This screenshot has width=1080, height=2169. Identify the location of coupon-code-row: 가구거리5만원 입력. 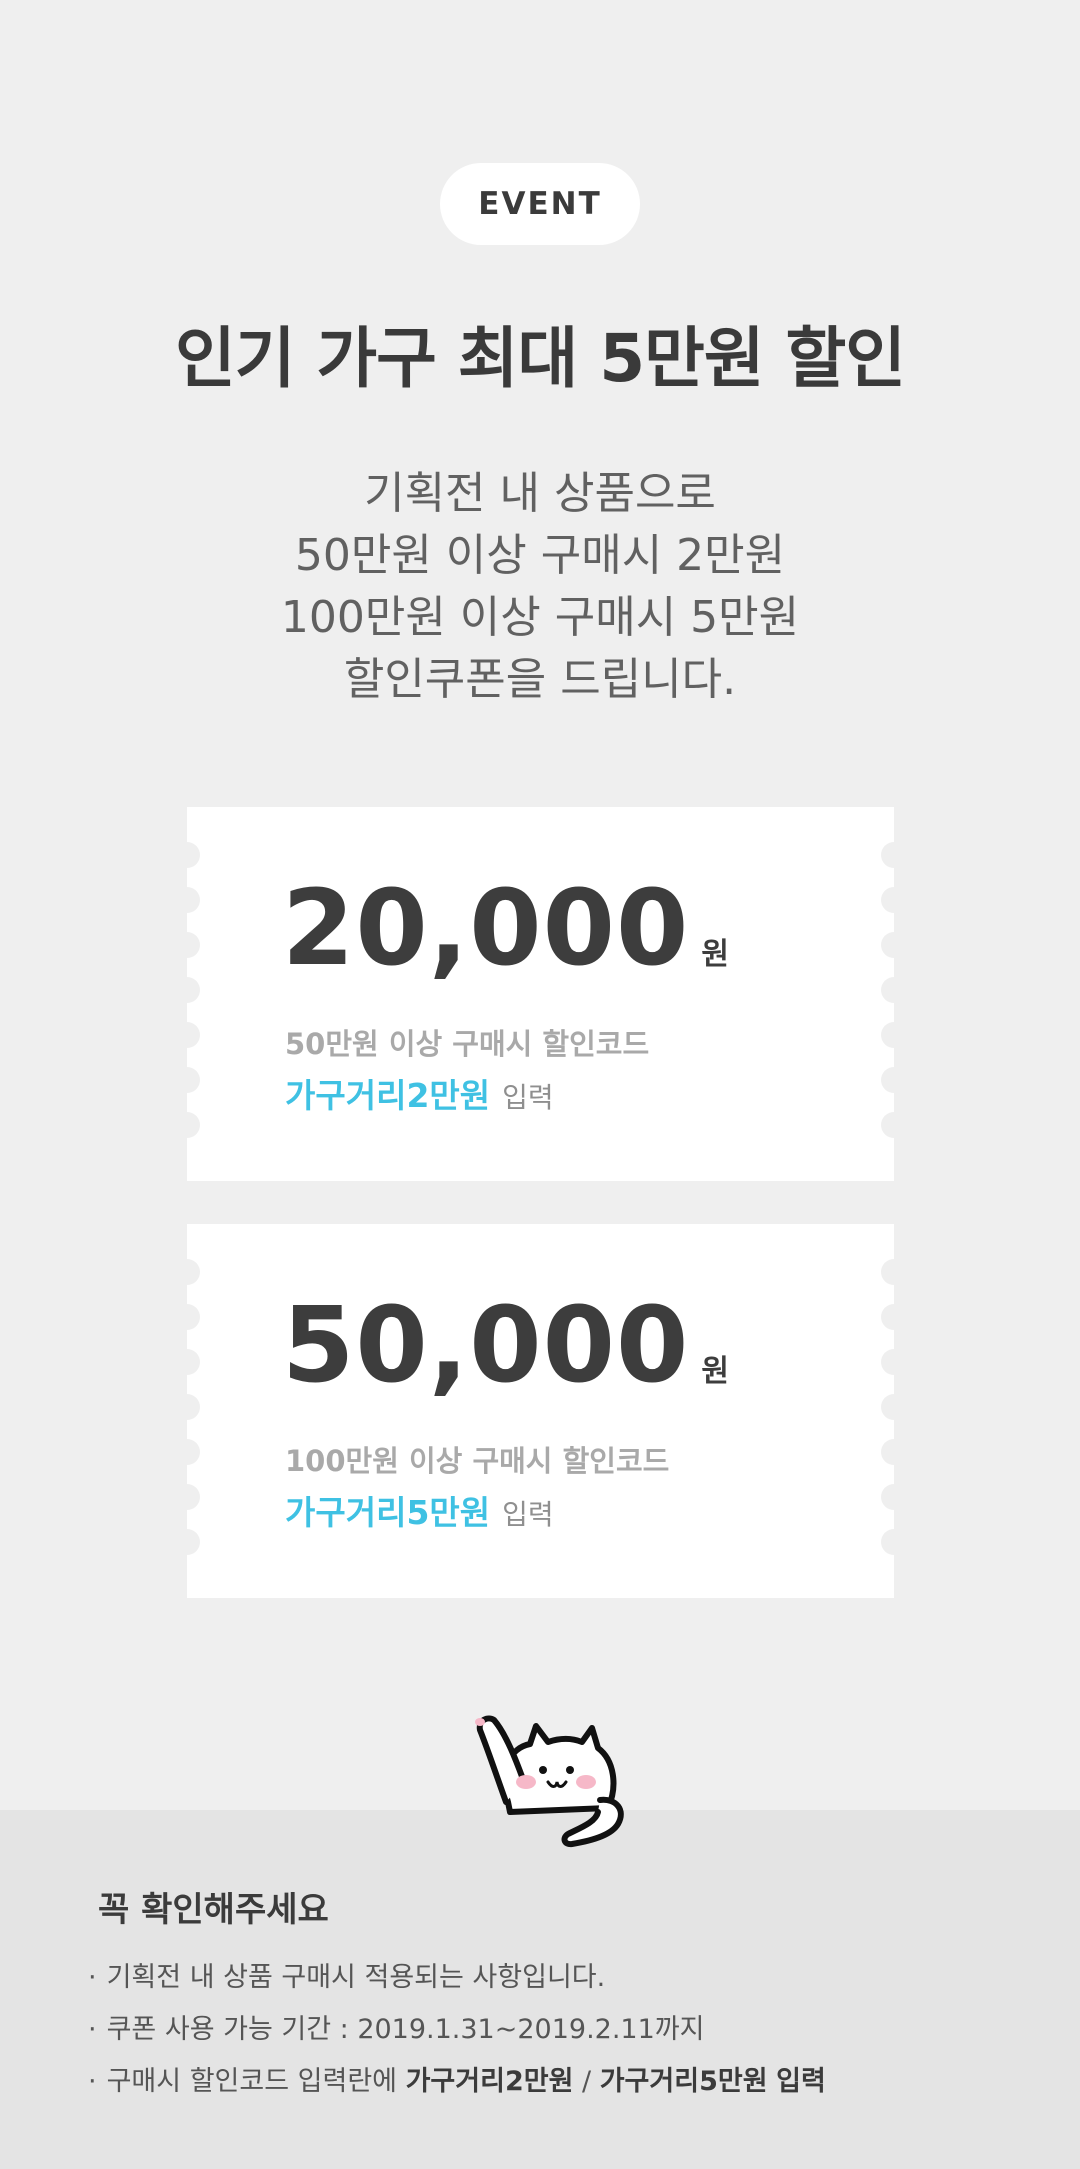
(419, 1510).